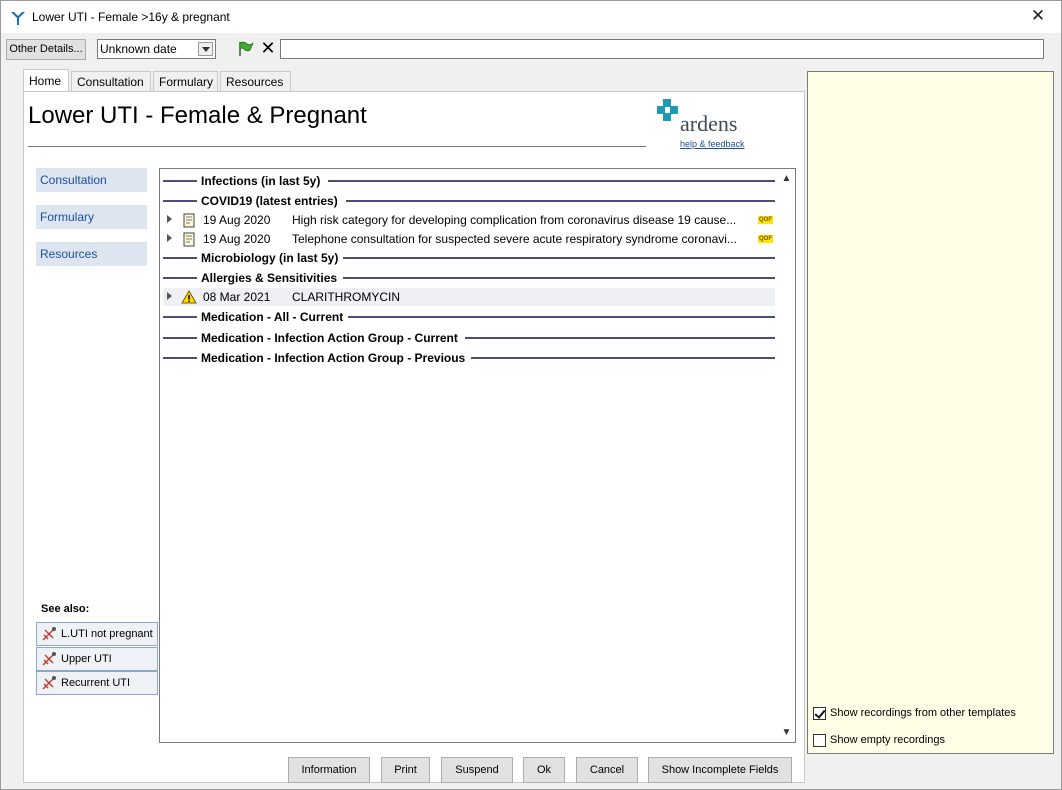  I want to click on date-value: Unknown date, so click(138, 49).